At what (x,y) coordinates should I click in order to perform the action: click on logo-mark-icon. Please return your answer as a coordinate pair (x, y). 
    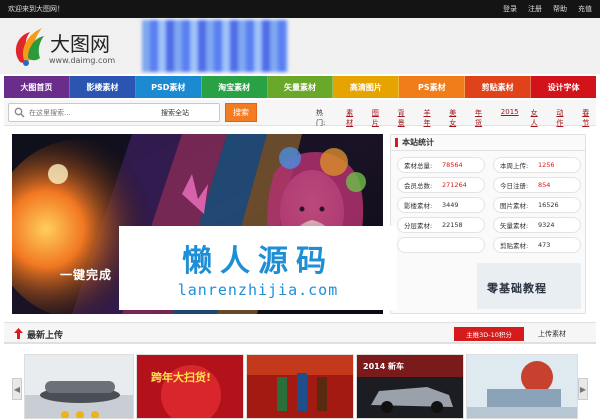
    Looking at the image, I should click on (29, 47).